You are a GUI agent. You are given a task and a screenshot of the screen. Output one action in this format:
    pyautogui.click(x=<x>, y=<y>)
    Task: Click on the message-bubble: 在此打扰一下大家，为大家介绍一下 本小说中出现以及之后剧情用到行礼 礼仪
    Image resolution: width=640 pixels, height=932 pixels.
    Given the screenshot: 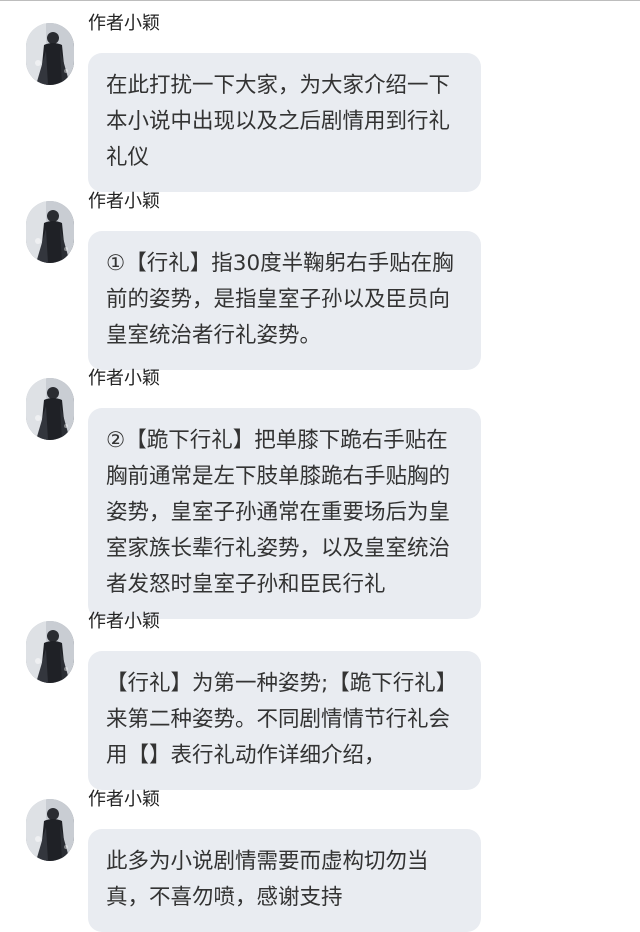 What is the action you would take?
    pyautogui.click(x=284, y=122)
    